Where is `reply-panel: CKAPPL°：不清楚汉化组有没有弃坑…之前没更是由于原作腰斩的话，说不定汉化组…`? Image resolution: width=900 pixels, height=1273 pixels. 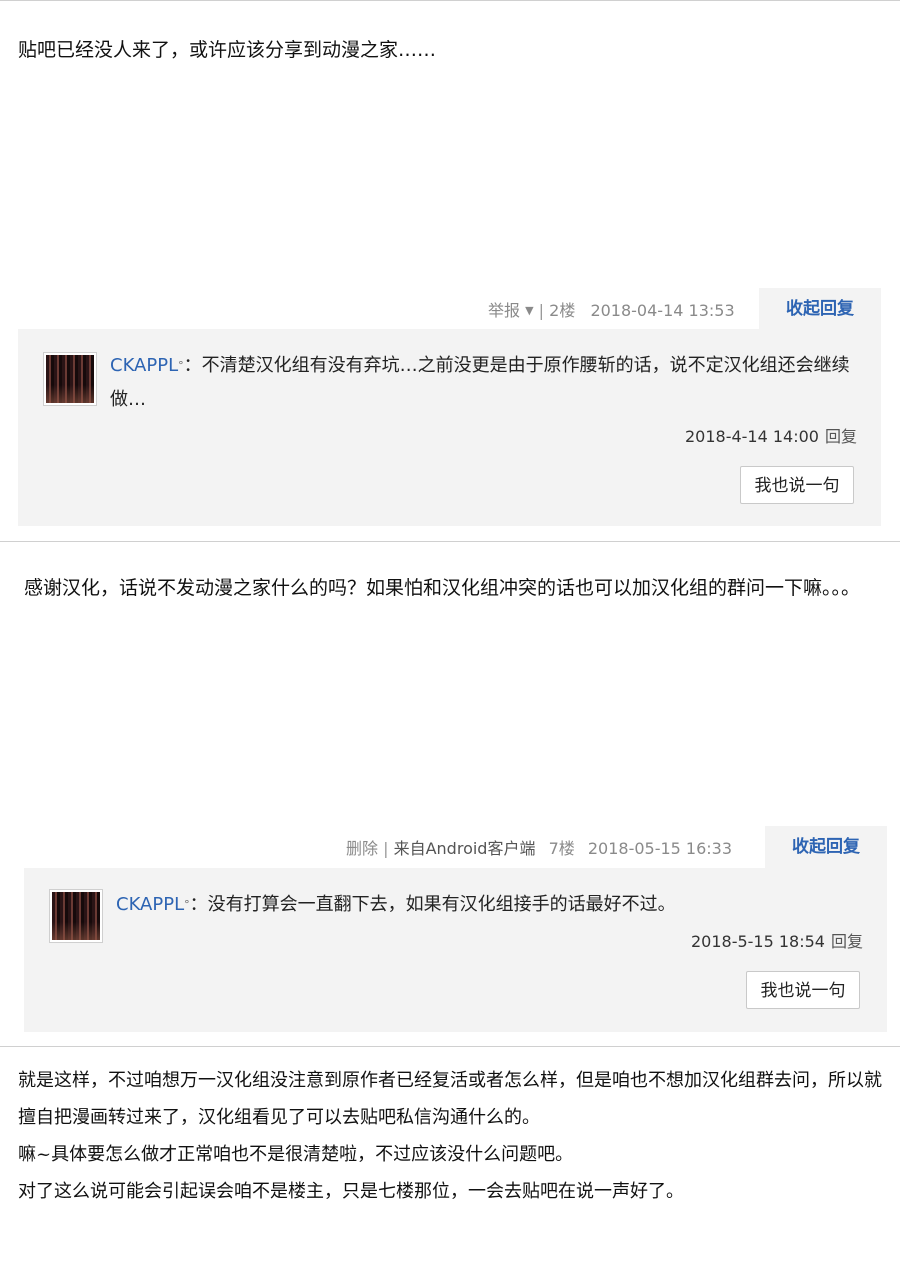
reply-panel: CKAPPL°：不清楚汉化组有没有弃坑…之前没更是由于原作腰斩的话，说不定汉化组… is located at coordinates (449, 427).